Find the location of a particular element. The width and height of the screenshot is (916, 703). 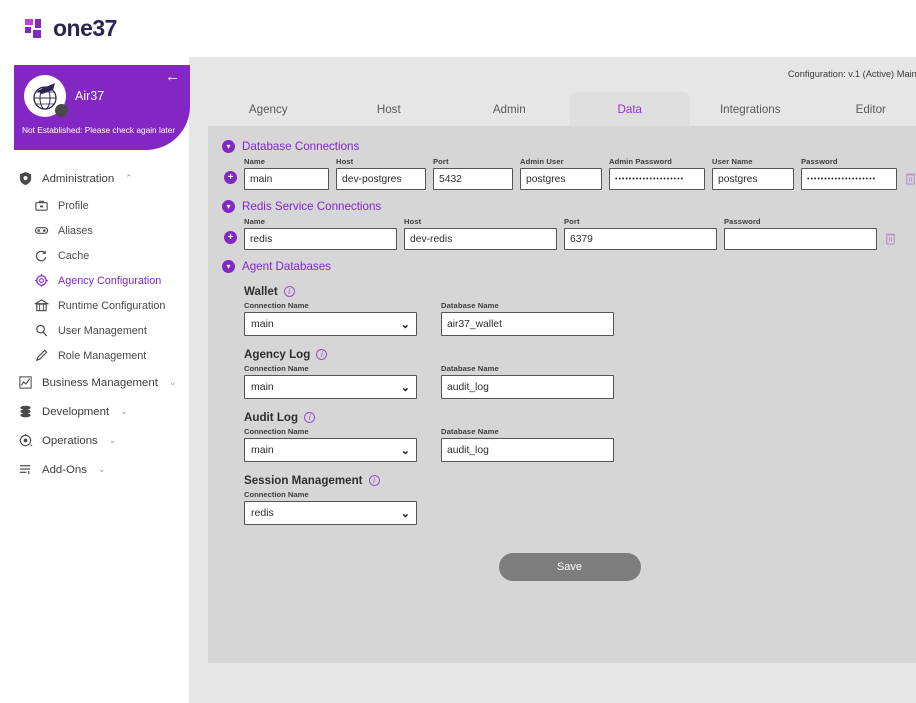

section-title: Database Connections is located at coordinates (301, 146).